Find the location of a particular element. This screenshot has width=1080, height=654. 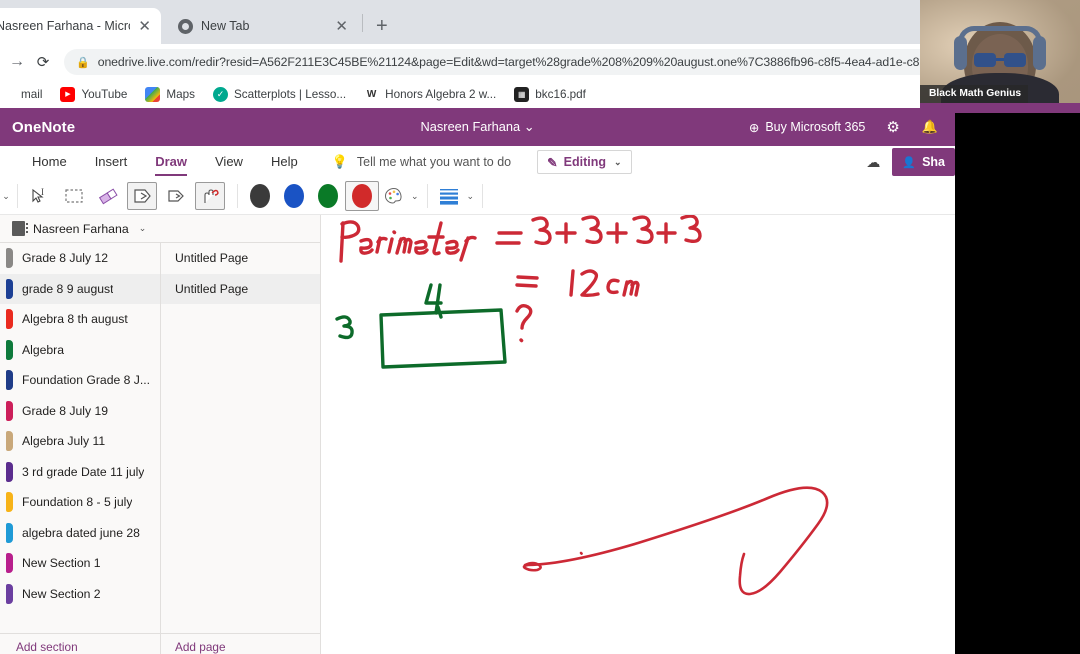

section-label: Algebra 8 th august is located at coordinates (75, 319).